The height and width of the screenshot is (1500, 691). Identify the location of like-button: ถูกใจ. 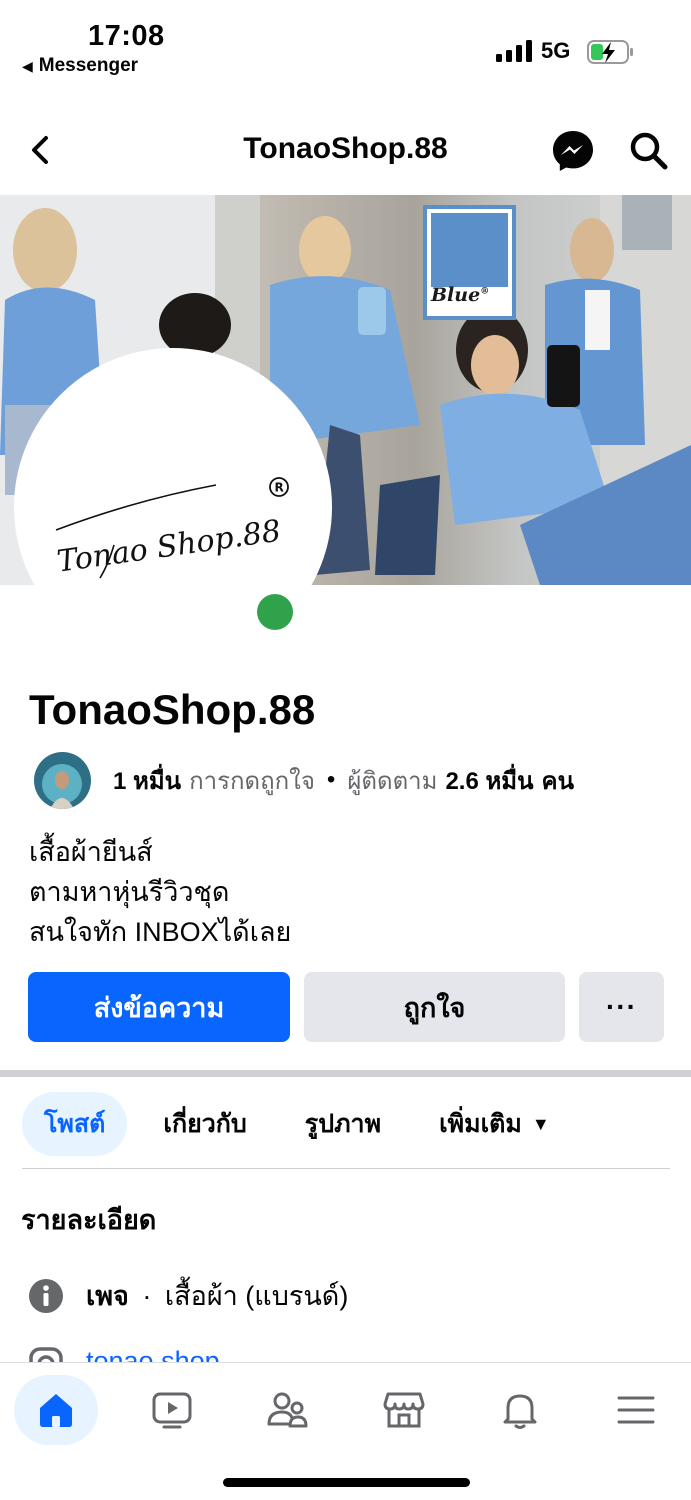
(434, 1007).